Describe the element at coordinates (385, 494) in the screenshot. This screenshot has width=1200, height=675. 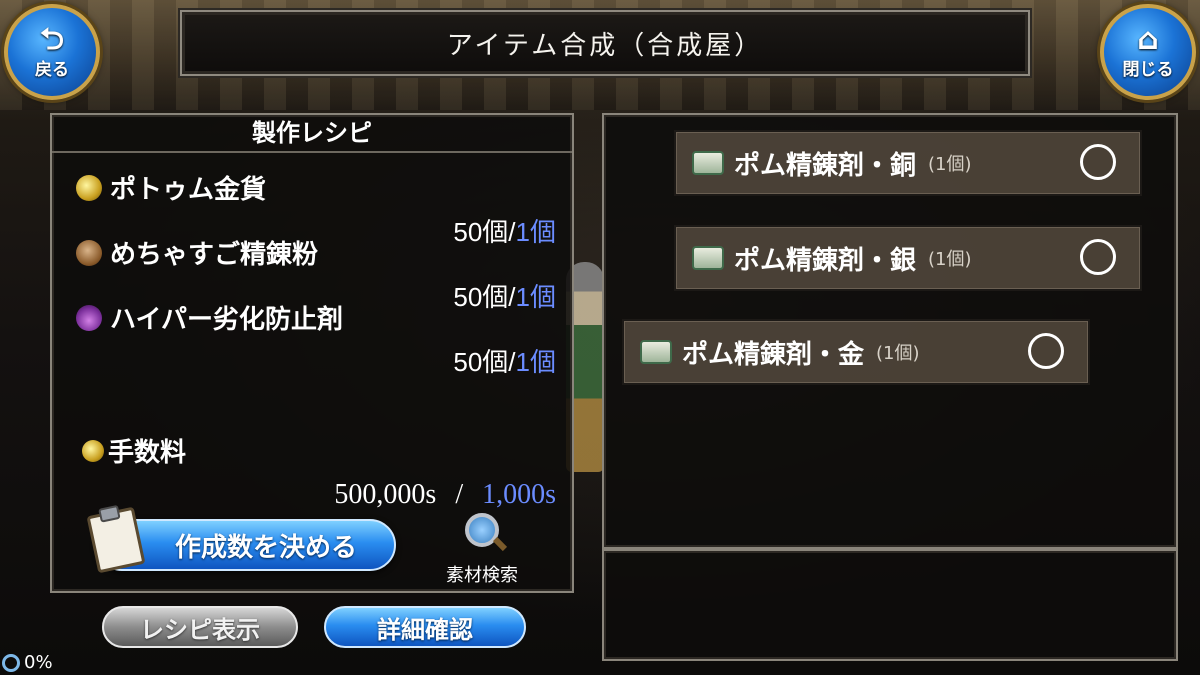
I see `fee-have: 500,000s` at that location.